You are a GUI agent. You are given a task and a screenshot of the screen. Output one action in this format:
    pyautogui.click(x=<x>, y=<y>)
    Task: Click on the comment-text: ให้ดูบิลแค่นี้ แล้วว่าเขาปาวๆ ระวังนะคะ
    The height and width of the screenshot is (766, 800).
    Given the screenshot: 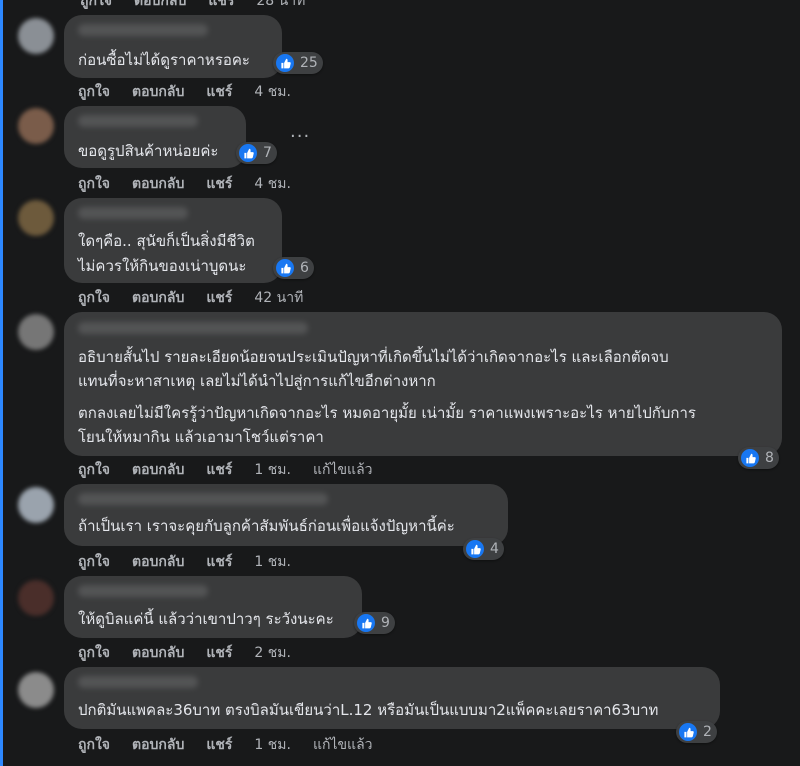 What is the action you would take?
    pyautogui.click(x=206, y=619)
    